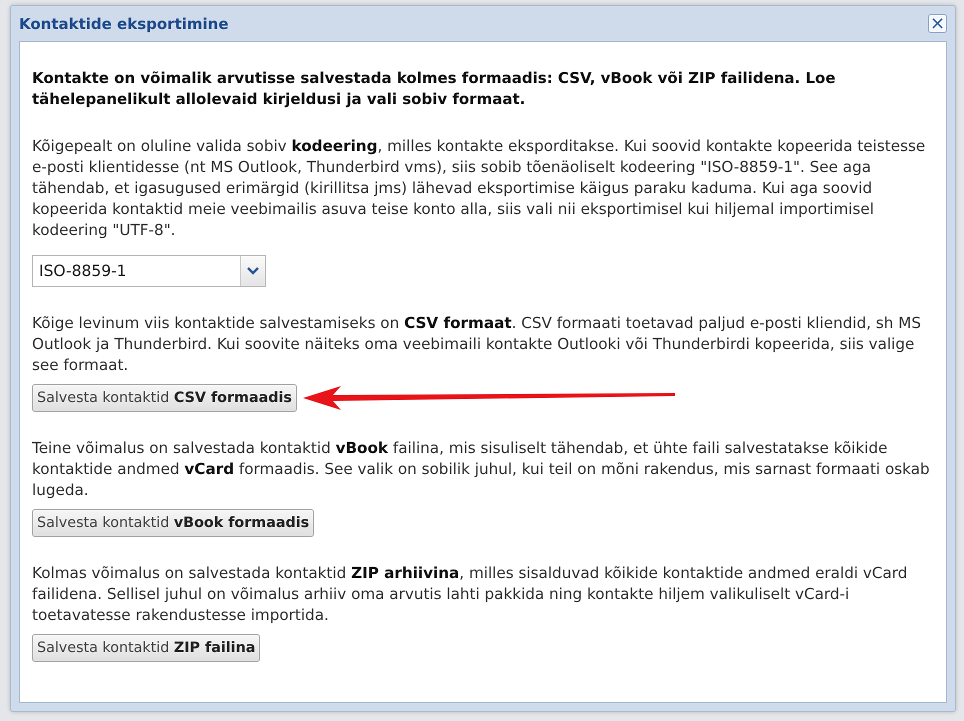 The height and width of the screenshot is (721, 964). Describe the element at coordinates (470, 594) in the screenshot. I see `section-text: Kolmas võimalus on salvestada kontaktid ZIP arhiivina, milles sisalduvad kõikide kontaktide andmed eraldi vCard failidena. Sellisel juhul on võimalus arhiiv oma arvutis lahti pakkida ning kontakte hiljem valikuliselt vCard-i toetavatesse rakendustesse importida.` at that location.